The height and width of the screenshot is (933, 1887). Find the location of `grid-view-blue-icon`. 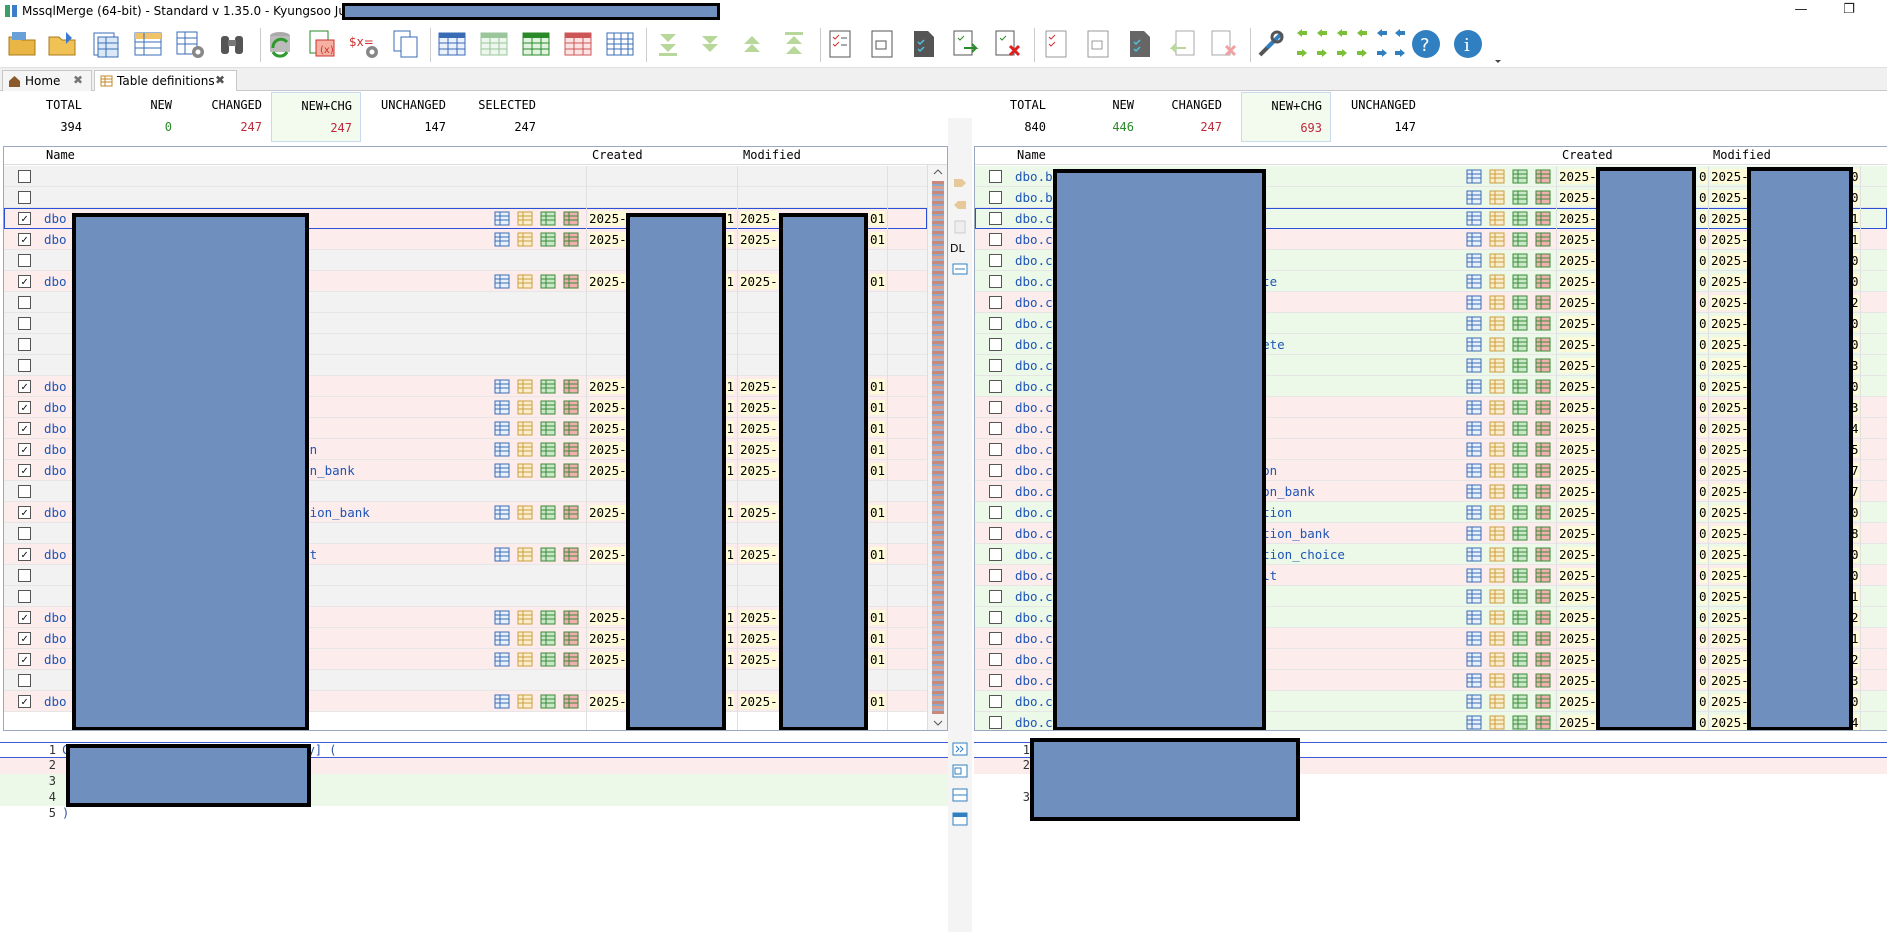

grid-view-blue-icon is located at coordinates (452, 44).